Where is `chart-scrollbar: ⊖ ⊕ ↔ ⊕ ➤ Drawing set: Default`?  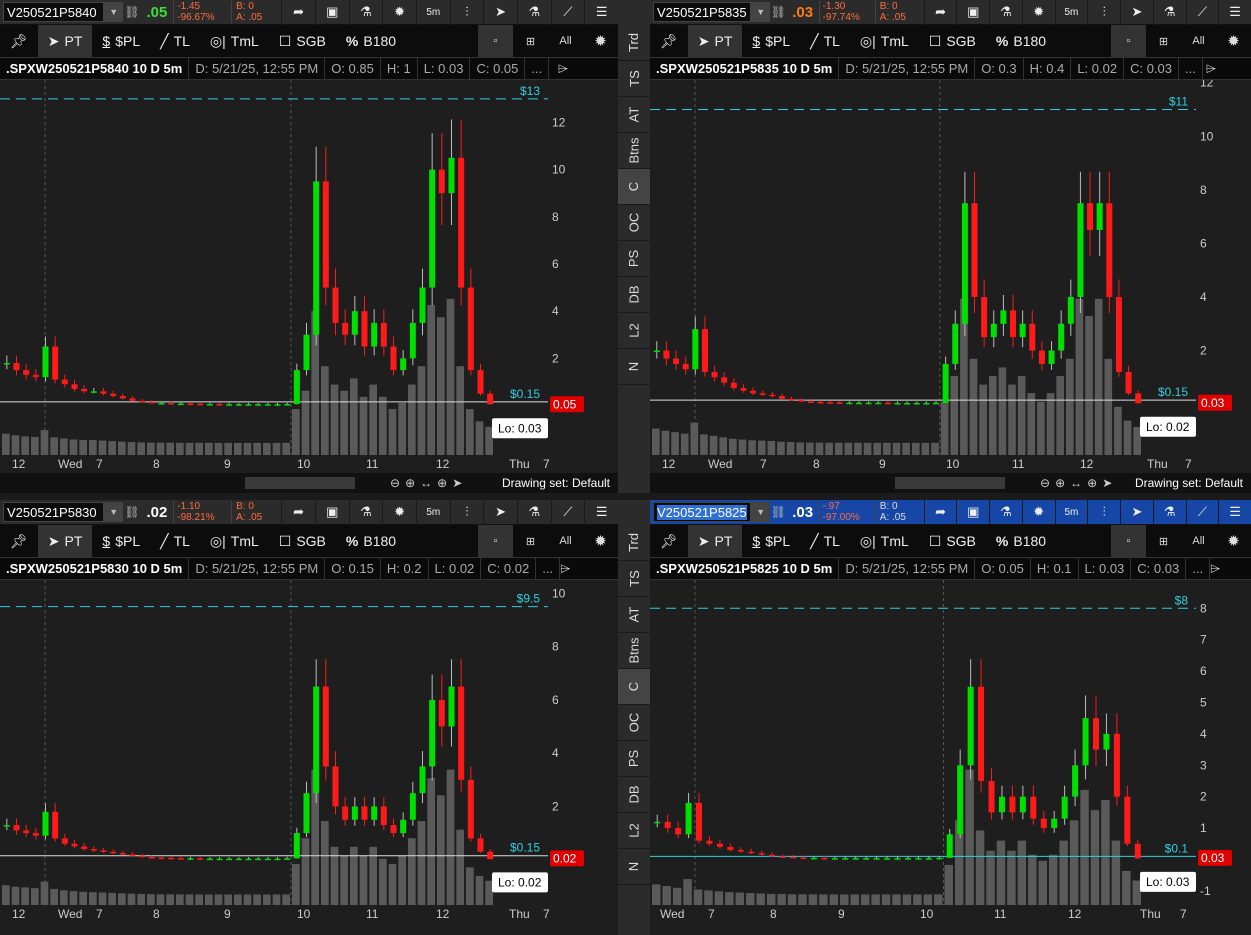
chart-scrollbar: ⊖ ⊕ ↔ ⊕ ➤ Drawing set: Default is located at coordinates (309, 483).